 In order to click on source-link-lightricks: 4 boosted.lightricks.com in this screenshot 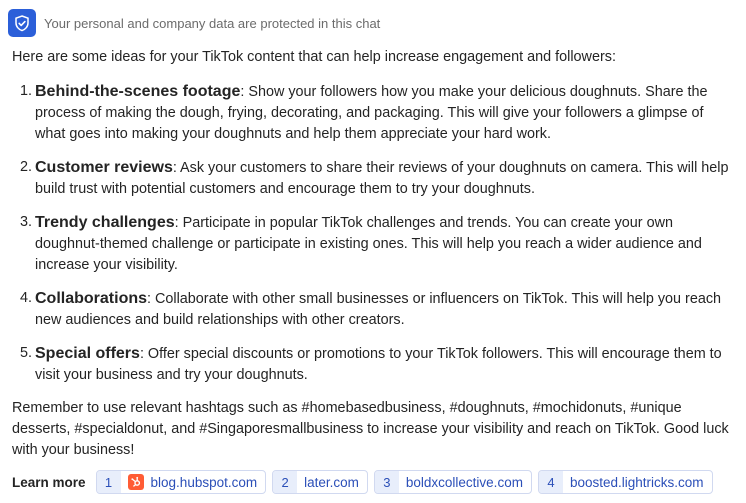, I will do `click(625, 482)`.